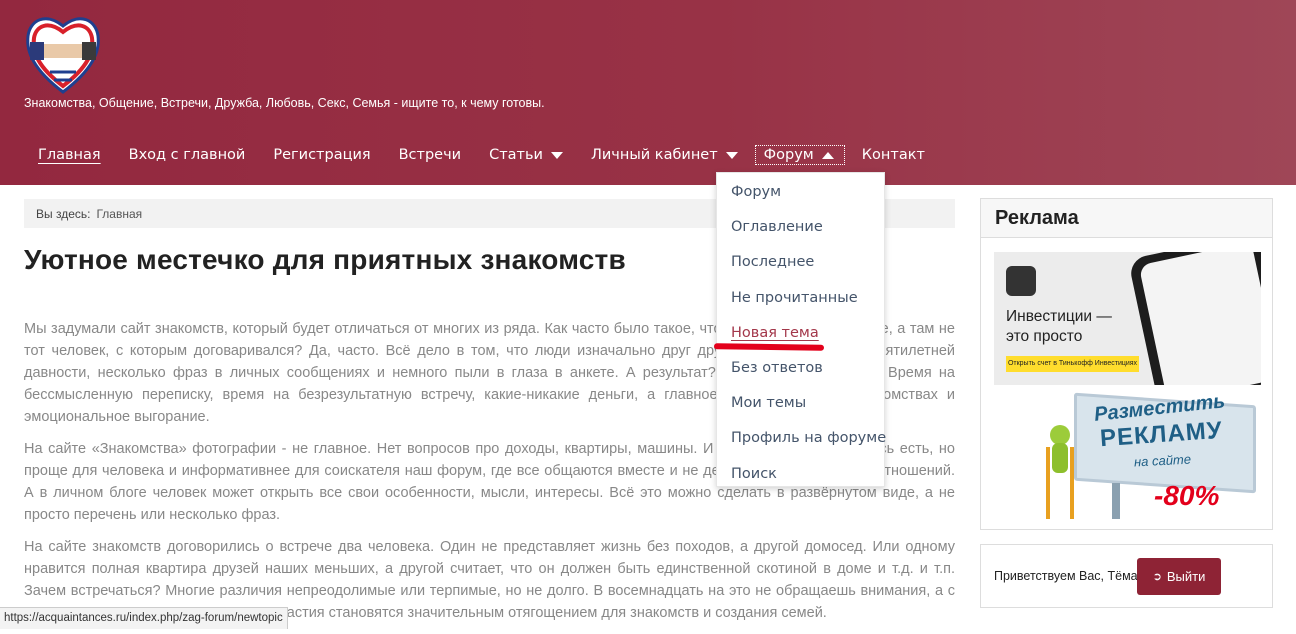 The image size is (1296, 634). What do you see at coordinates (1116, 501) in the screenshot?
I see `billboard-post` at bounding box center [1116, 501].